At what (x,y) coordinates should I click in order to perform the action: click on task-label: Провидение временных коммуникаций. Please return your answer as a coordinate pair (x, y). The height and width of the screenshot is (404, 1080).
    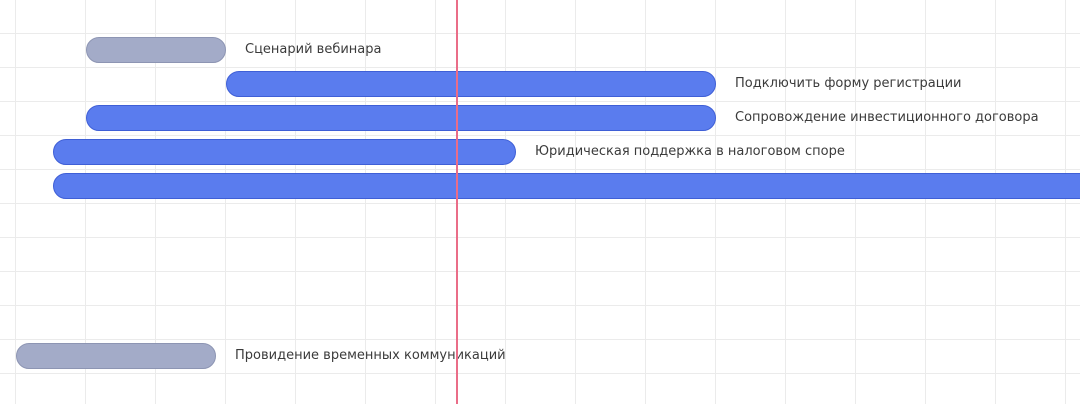
    Looking at the image, I should click on (370, 355).